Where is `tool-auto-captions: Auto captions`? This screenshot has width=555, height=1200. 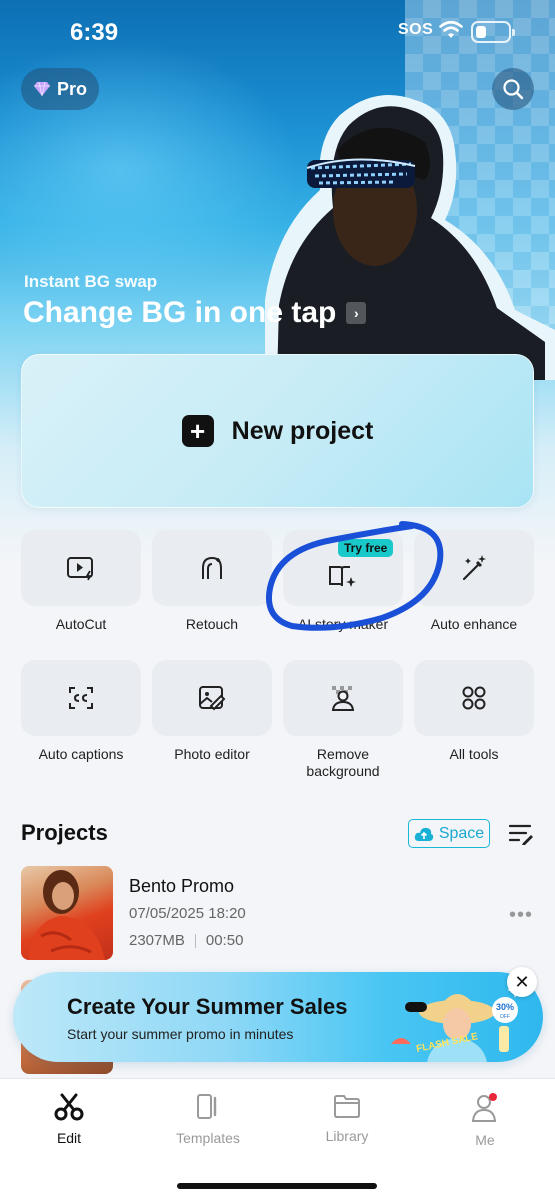 tool-auto-captions: Auto captions is located at coordinates (81, 711).